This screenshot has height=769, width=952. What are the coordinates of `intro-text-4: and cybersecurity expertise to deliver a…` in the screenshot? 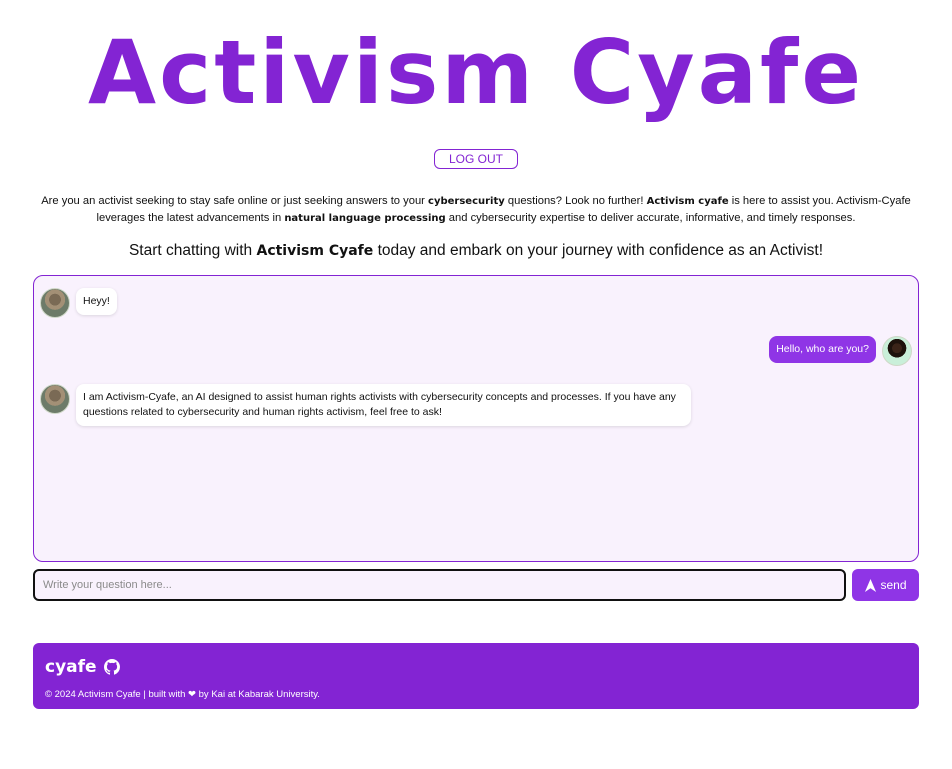 It's located at (650, 218).